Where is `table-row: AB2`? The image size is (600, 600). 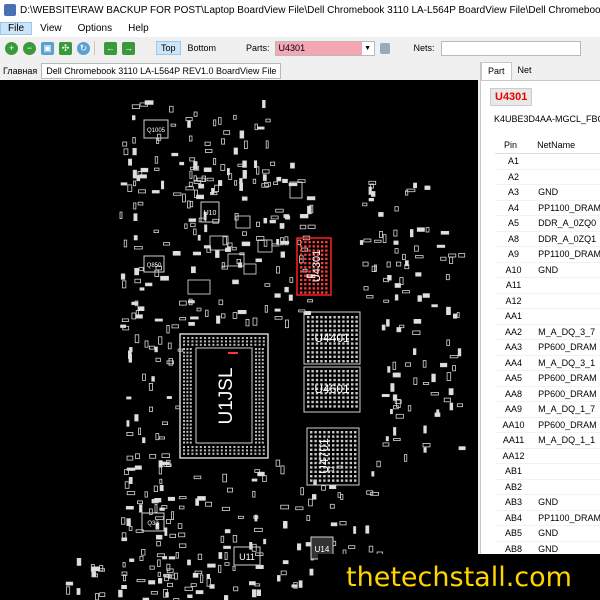 table-row: AB2 is located at coordinates (547, 487).